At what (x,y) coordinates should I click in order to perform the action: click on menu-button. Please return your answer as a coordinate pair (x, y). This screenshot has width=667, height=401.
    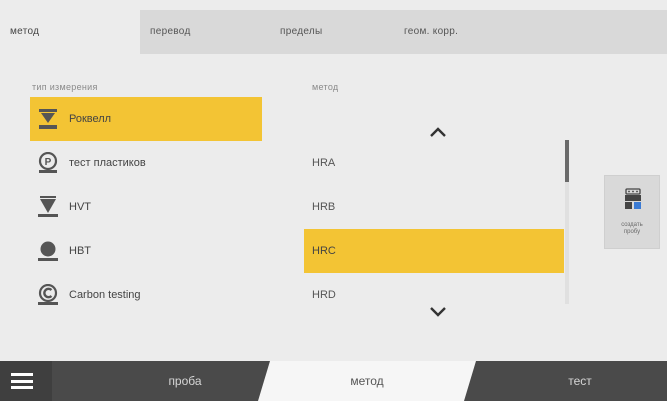
    Looking at the image, I should click on (26, 381).